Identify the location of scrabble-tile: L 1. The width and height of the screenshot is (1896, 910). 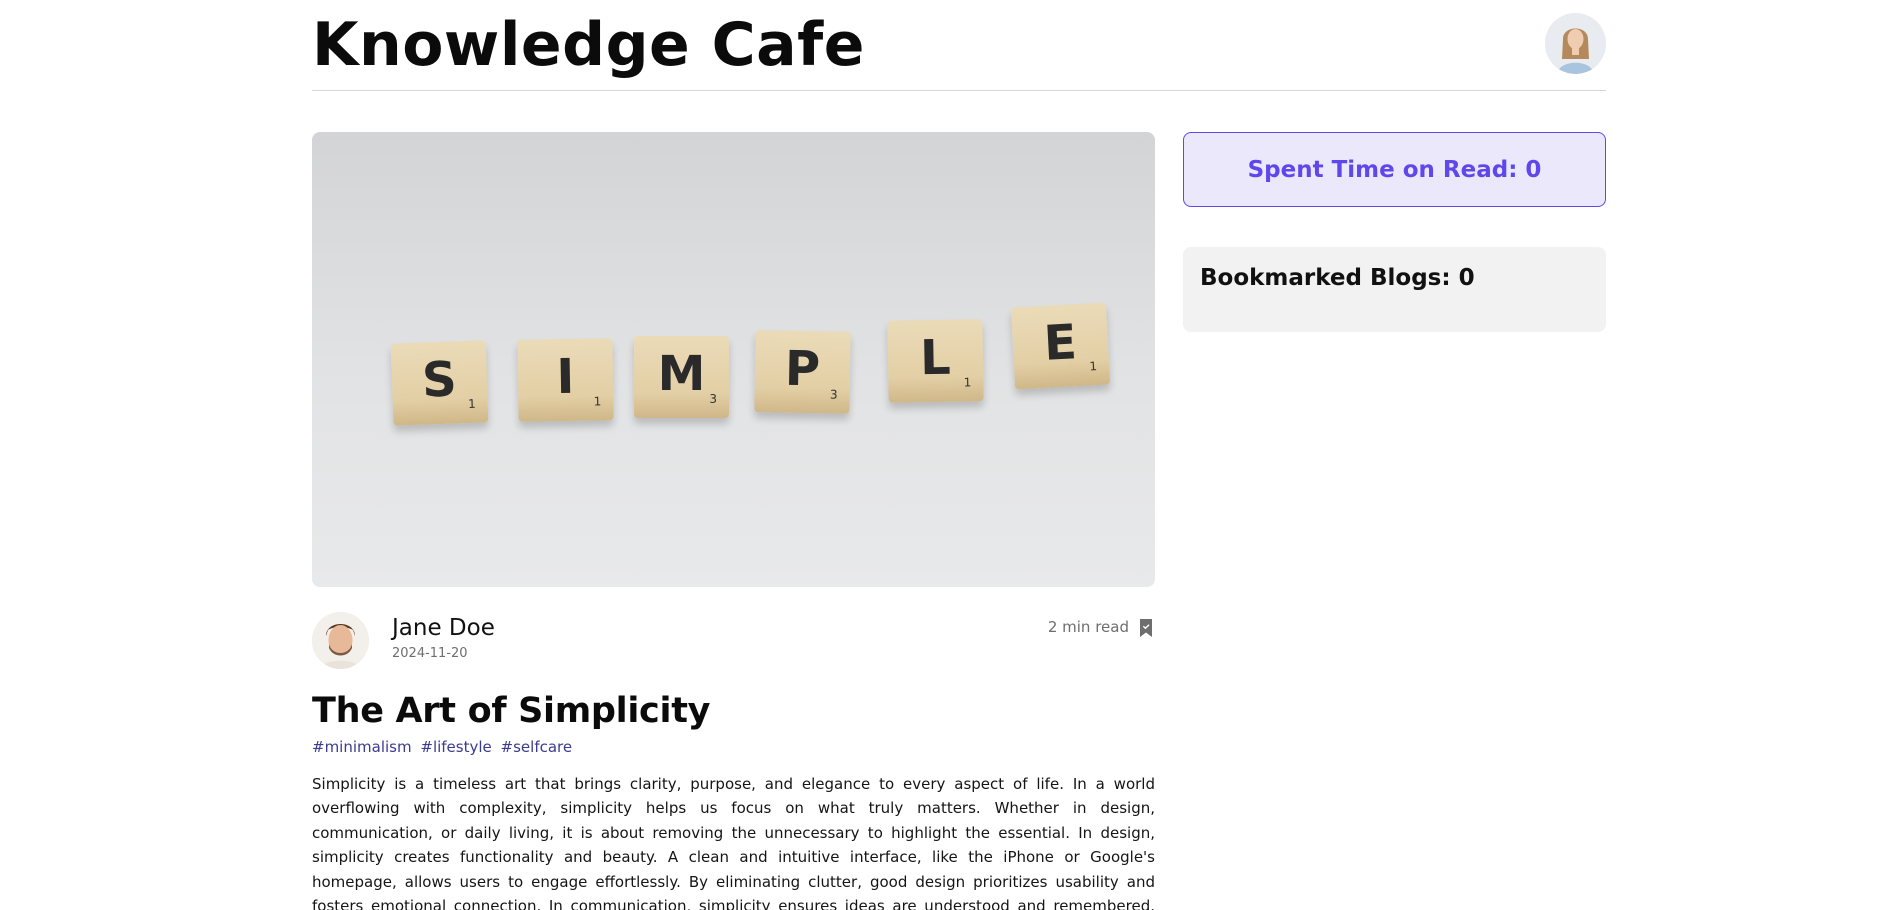
(935, 361).